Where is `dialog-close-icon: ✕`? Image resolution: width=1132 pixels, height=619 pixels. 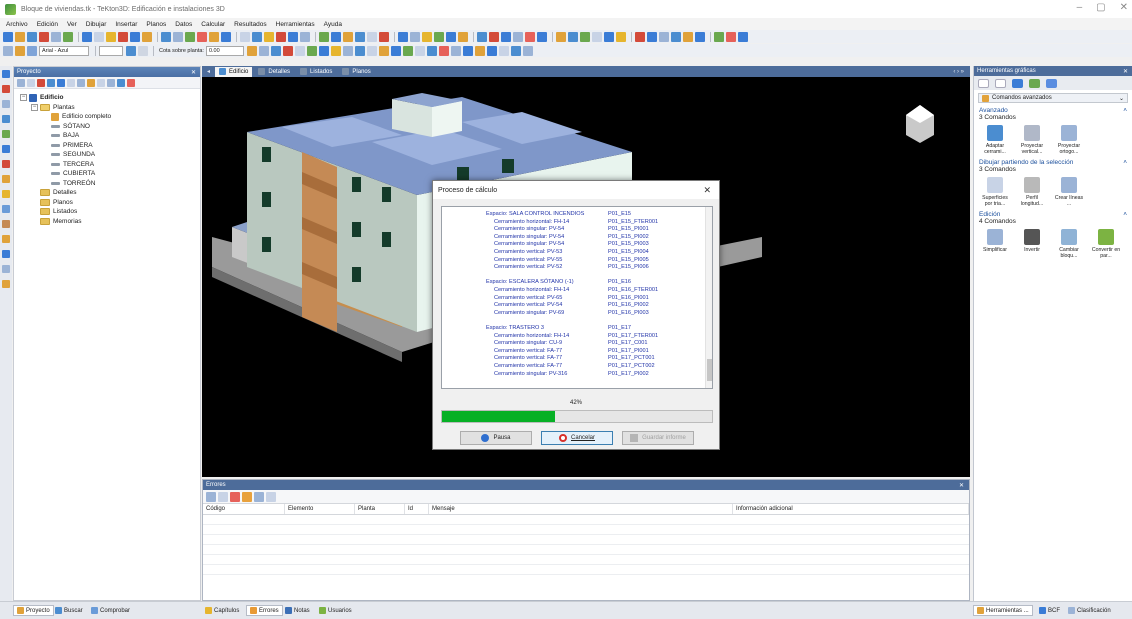 dialog-close-icon: ✕ is located at coordinates (707, 190).